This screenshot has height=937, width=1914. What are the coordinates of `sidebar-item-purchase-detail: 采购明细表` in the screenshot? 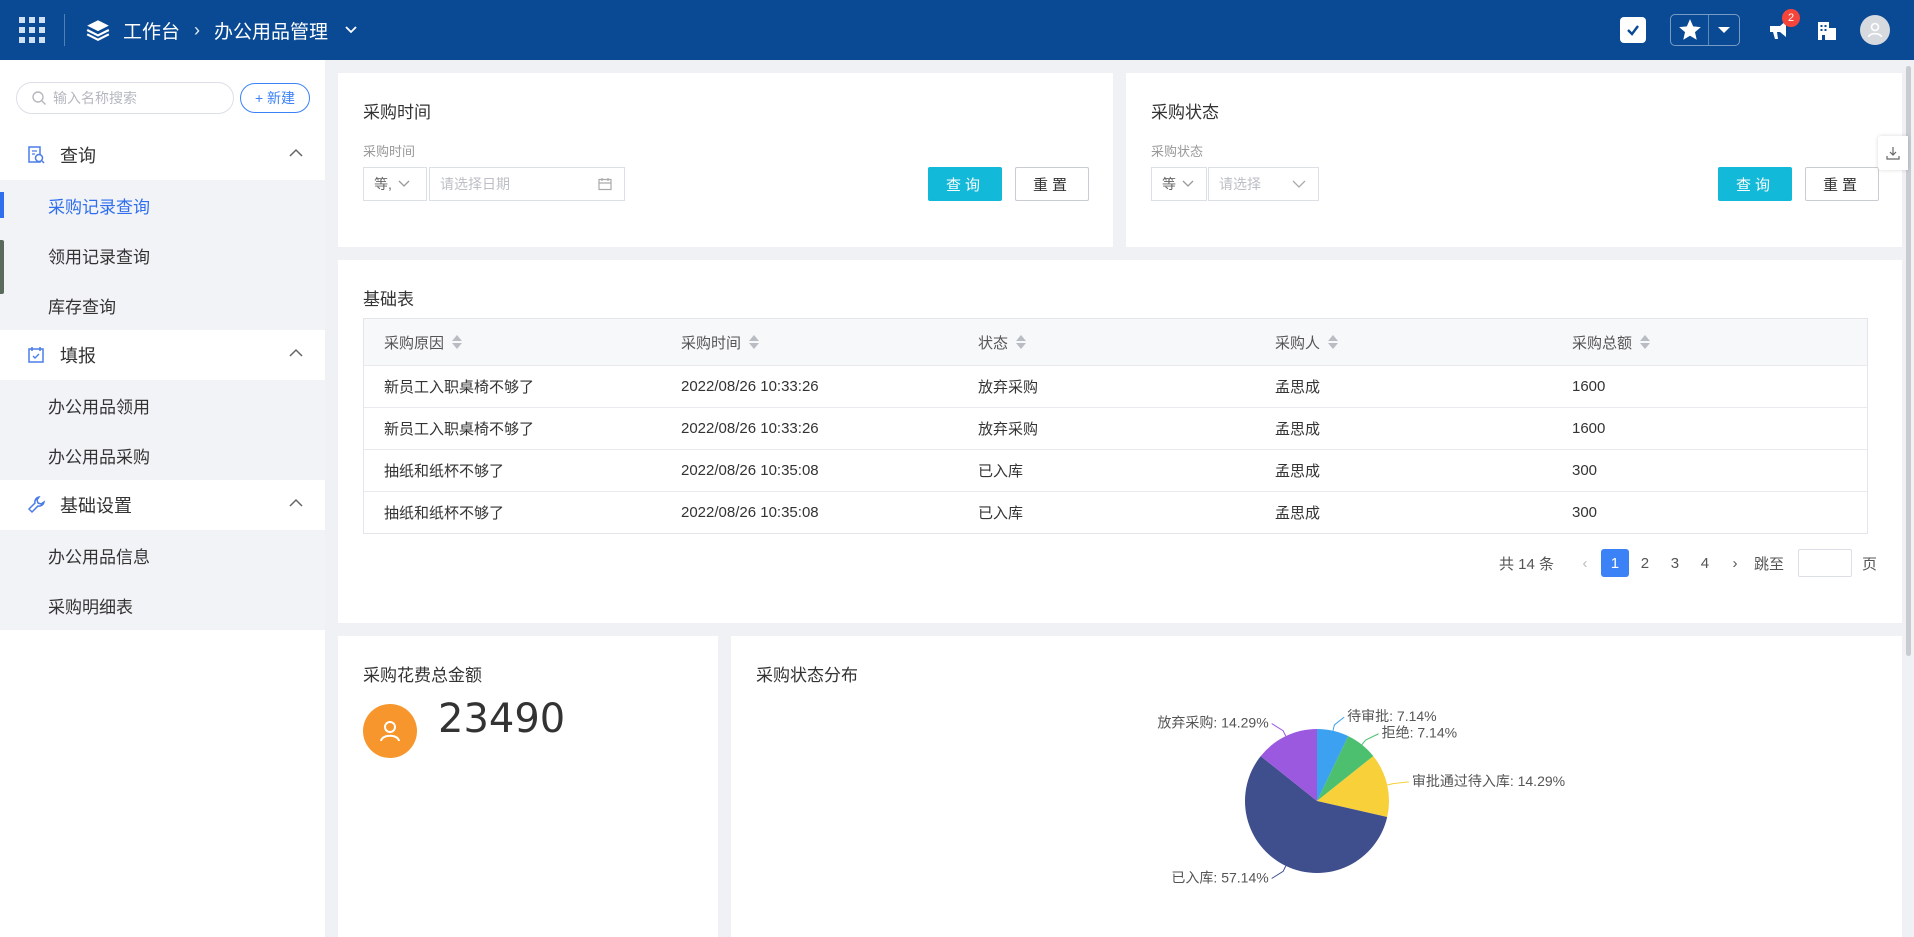 It's located at (162, 605).